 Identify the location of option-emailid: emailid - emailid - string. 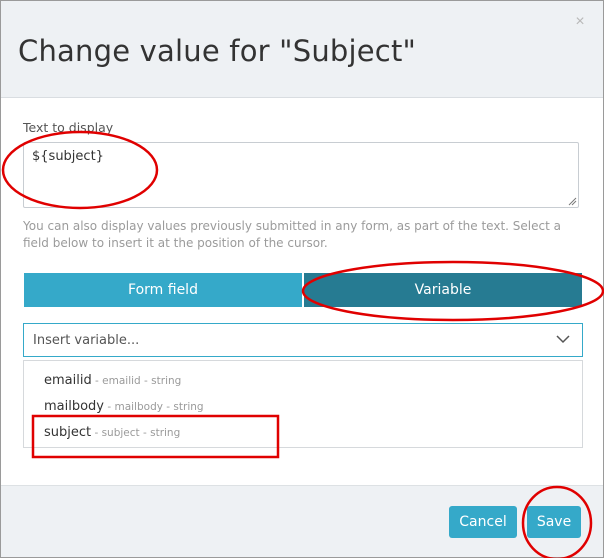
(112, 379).